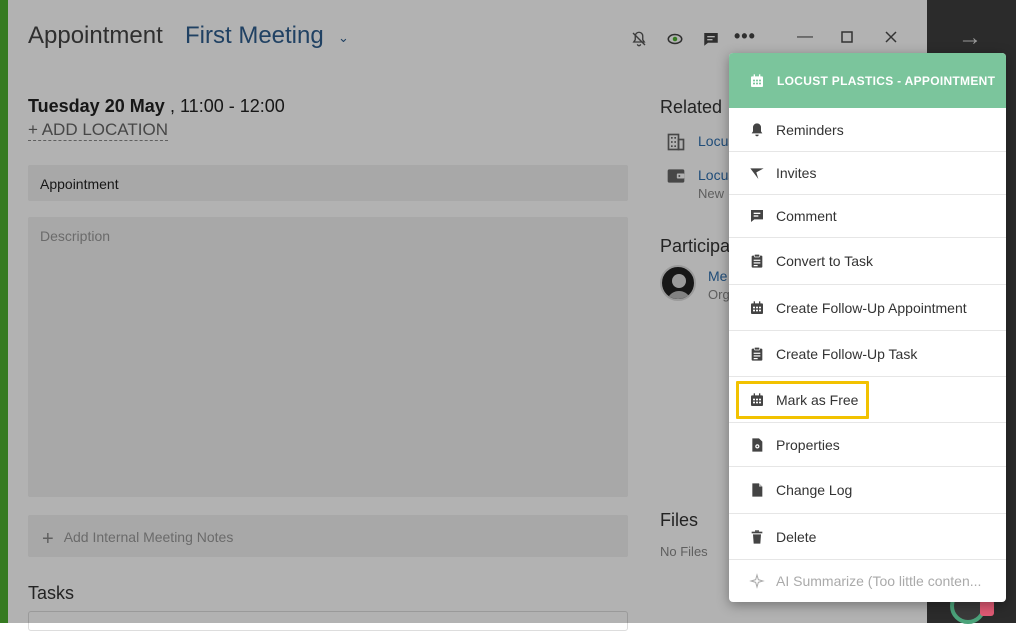  I want to click on menu-item-properties: Properties, so click(867, 445).